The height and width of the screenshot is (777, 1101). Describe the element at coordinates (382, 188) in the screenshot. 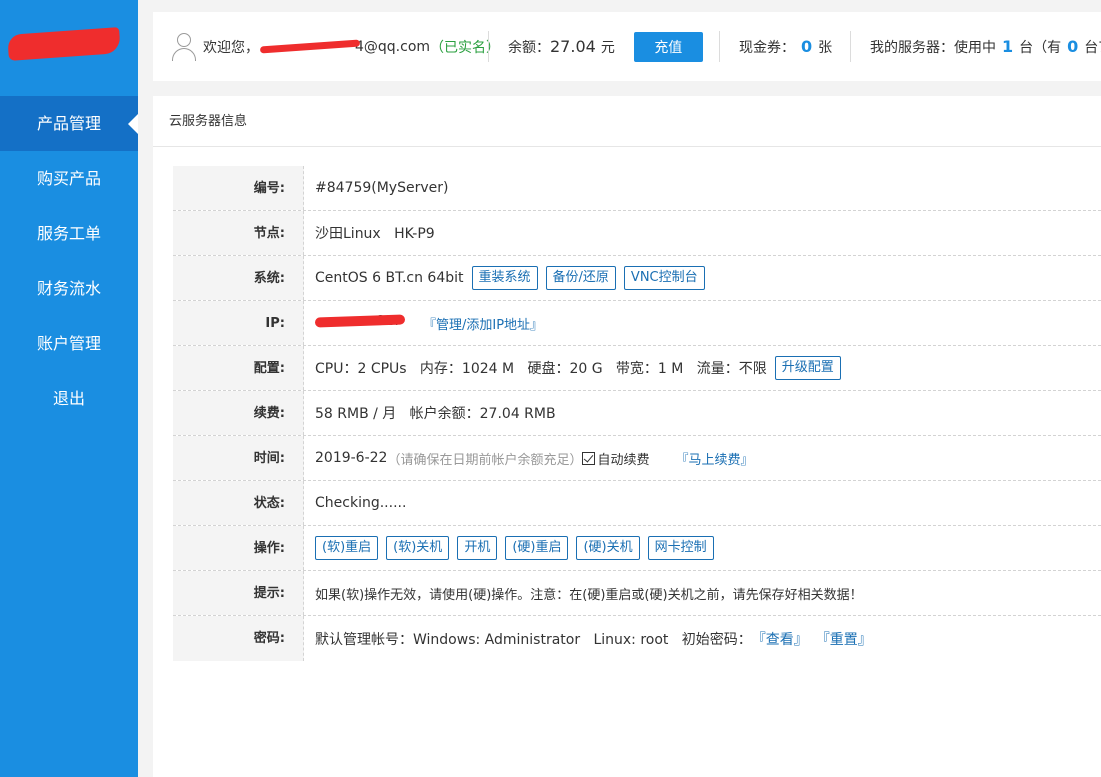

I see `server-id: #84759(MyServer)` at that location.